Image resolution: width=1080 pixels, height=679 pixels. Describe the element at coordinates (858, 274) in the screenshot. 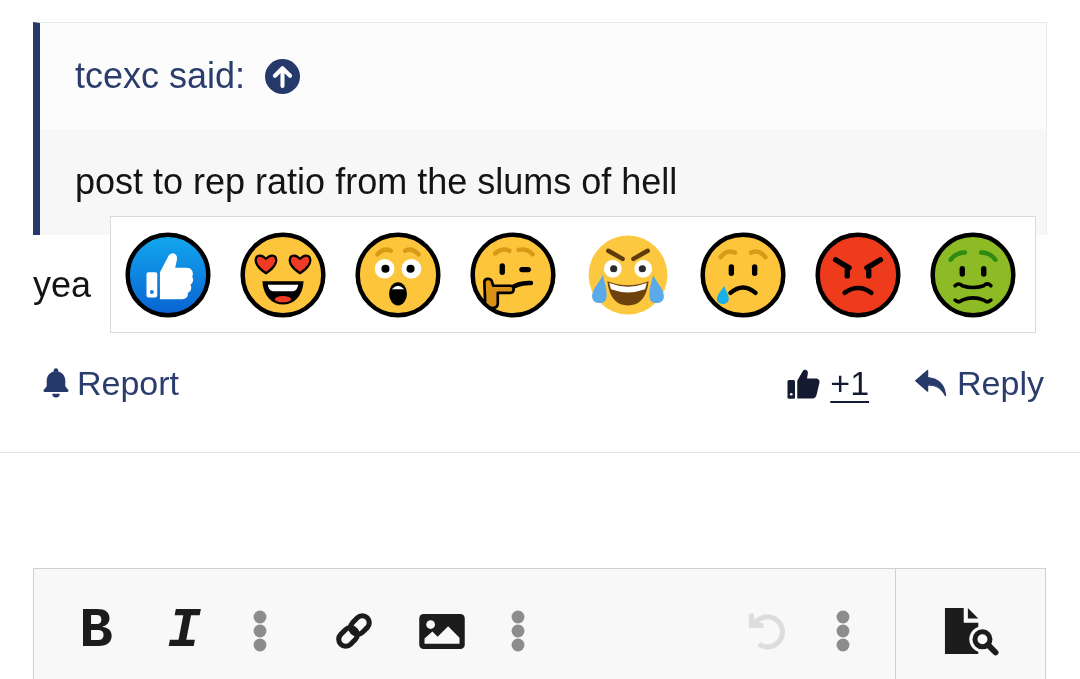

I see `angry-emoji-icon` at that location.